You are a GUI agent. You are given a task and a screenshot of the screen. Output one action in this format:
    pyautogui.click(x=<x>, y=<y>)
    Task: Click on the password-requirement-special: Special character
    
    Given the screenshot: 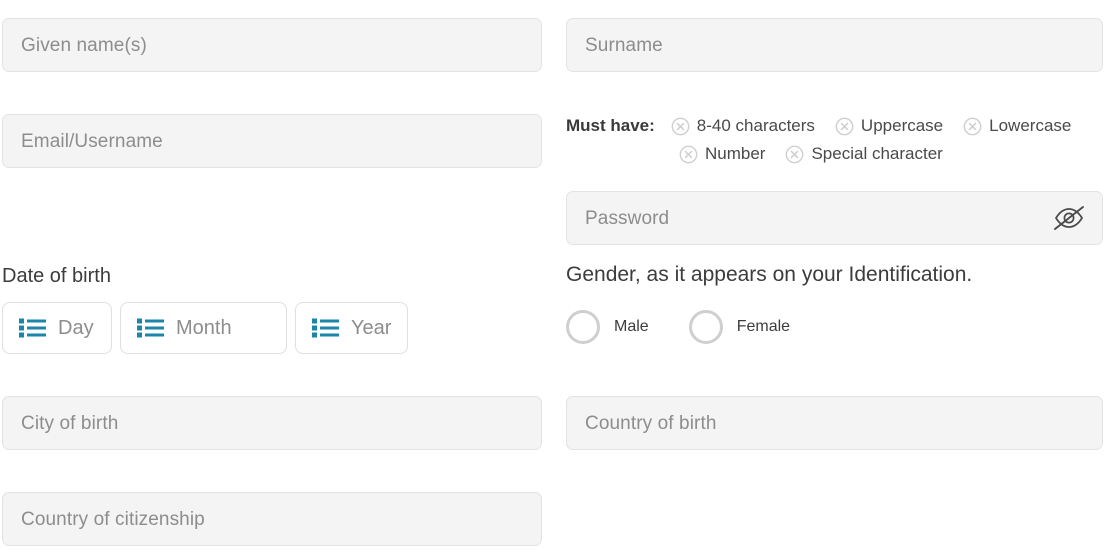 What is the action you would take?
    pyautogui.click(x=864, y=154)
    